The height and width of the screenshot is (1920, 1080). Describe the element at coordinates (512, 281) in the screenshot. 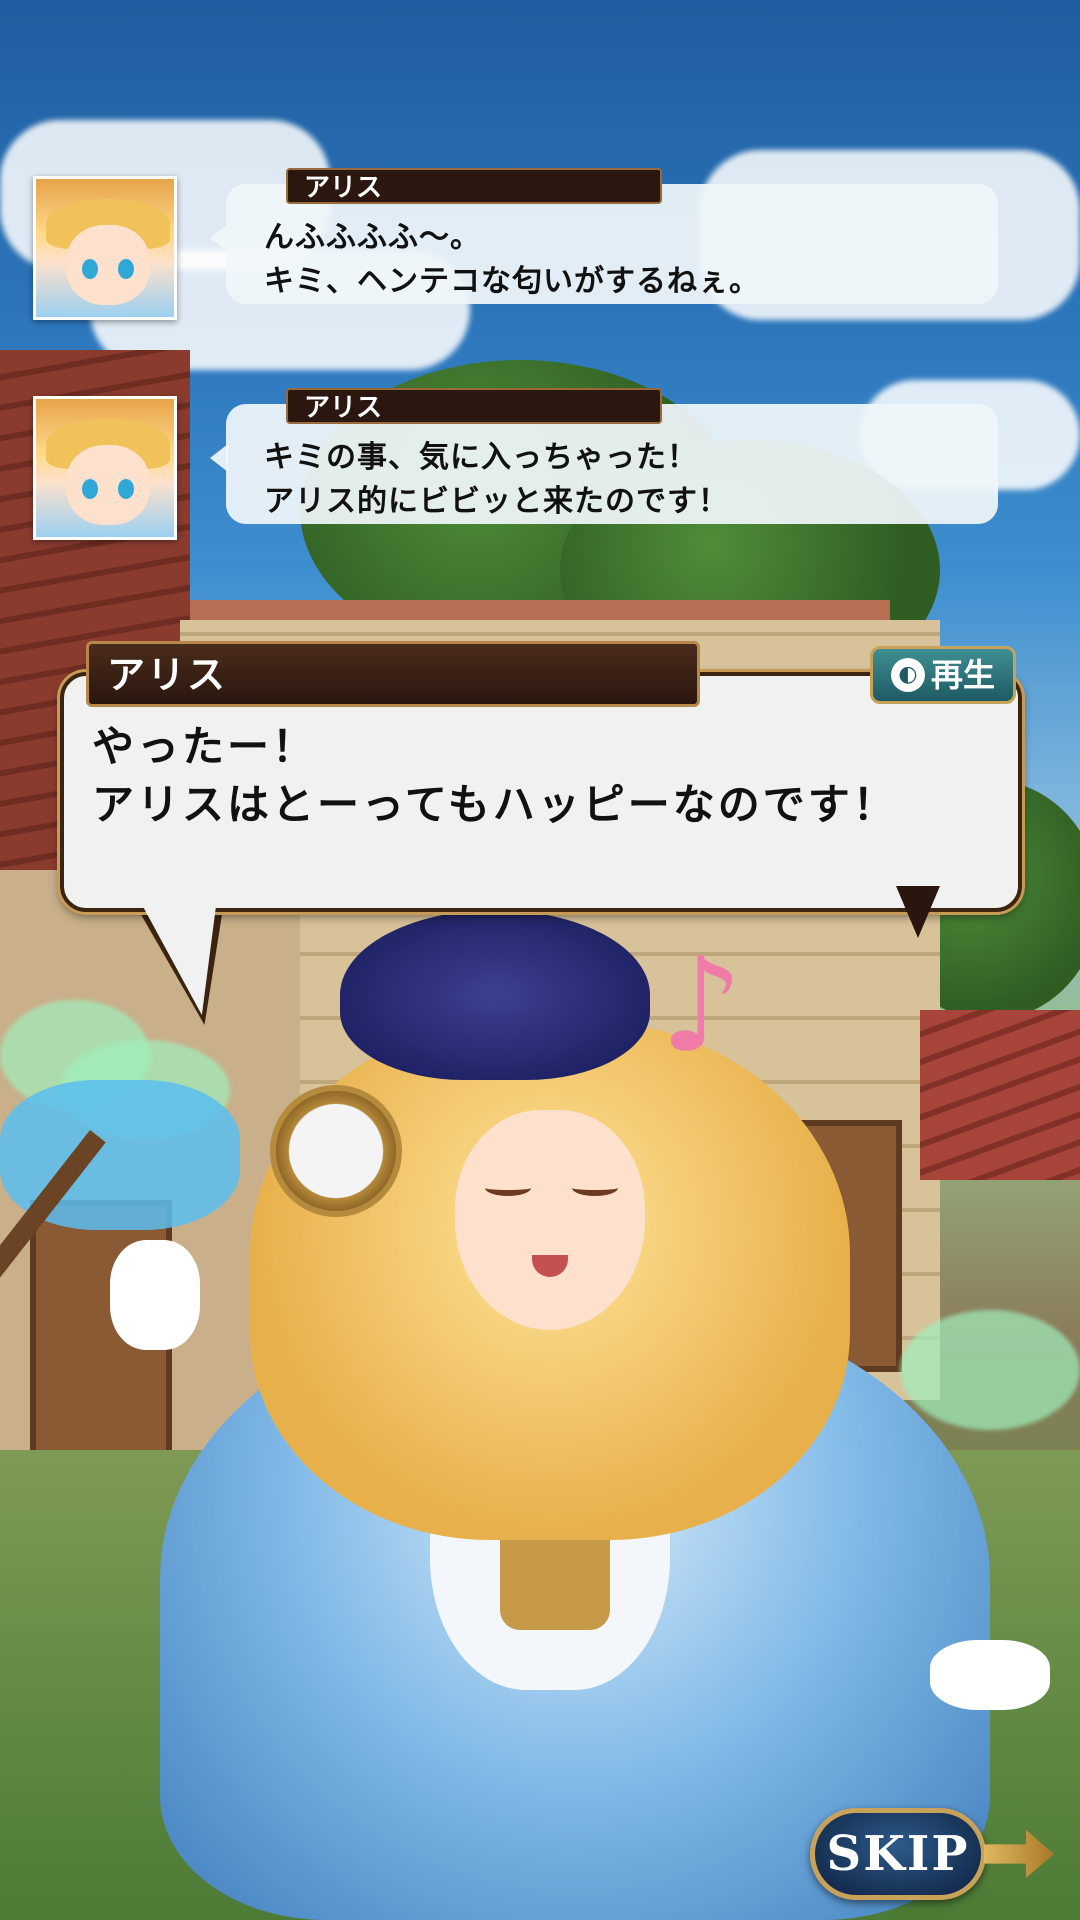

I see `log-line: キミ、ヘンテコな匂いがするねぇ。` at that location.